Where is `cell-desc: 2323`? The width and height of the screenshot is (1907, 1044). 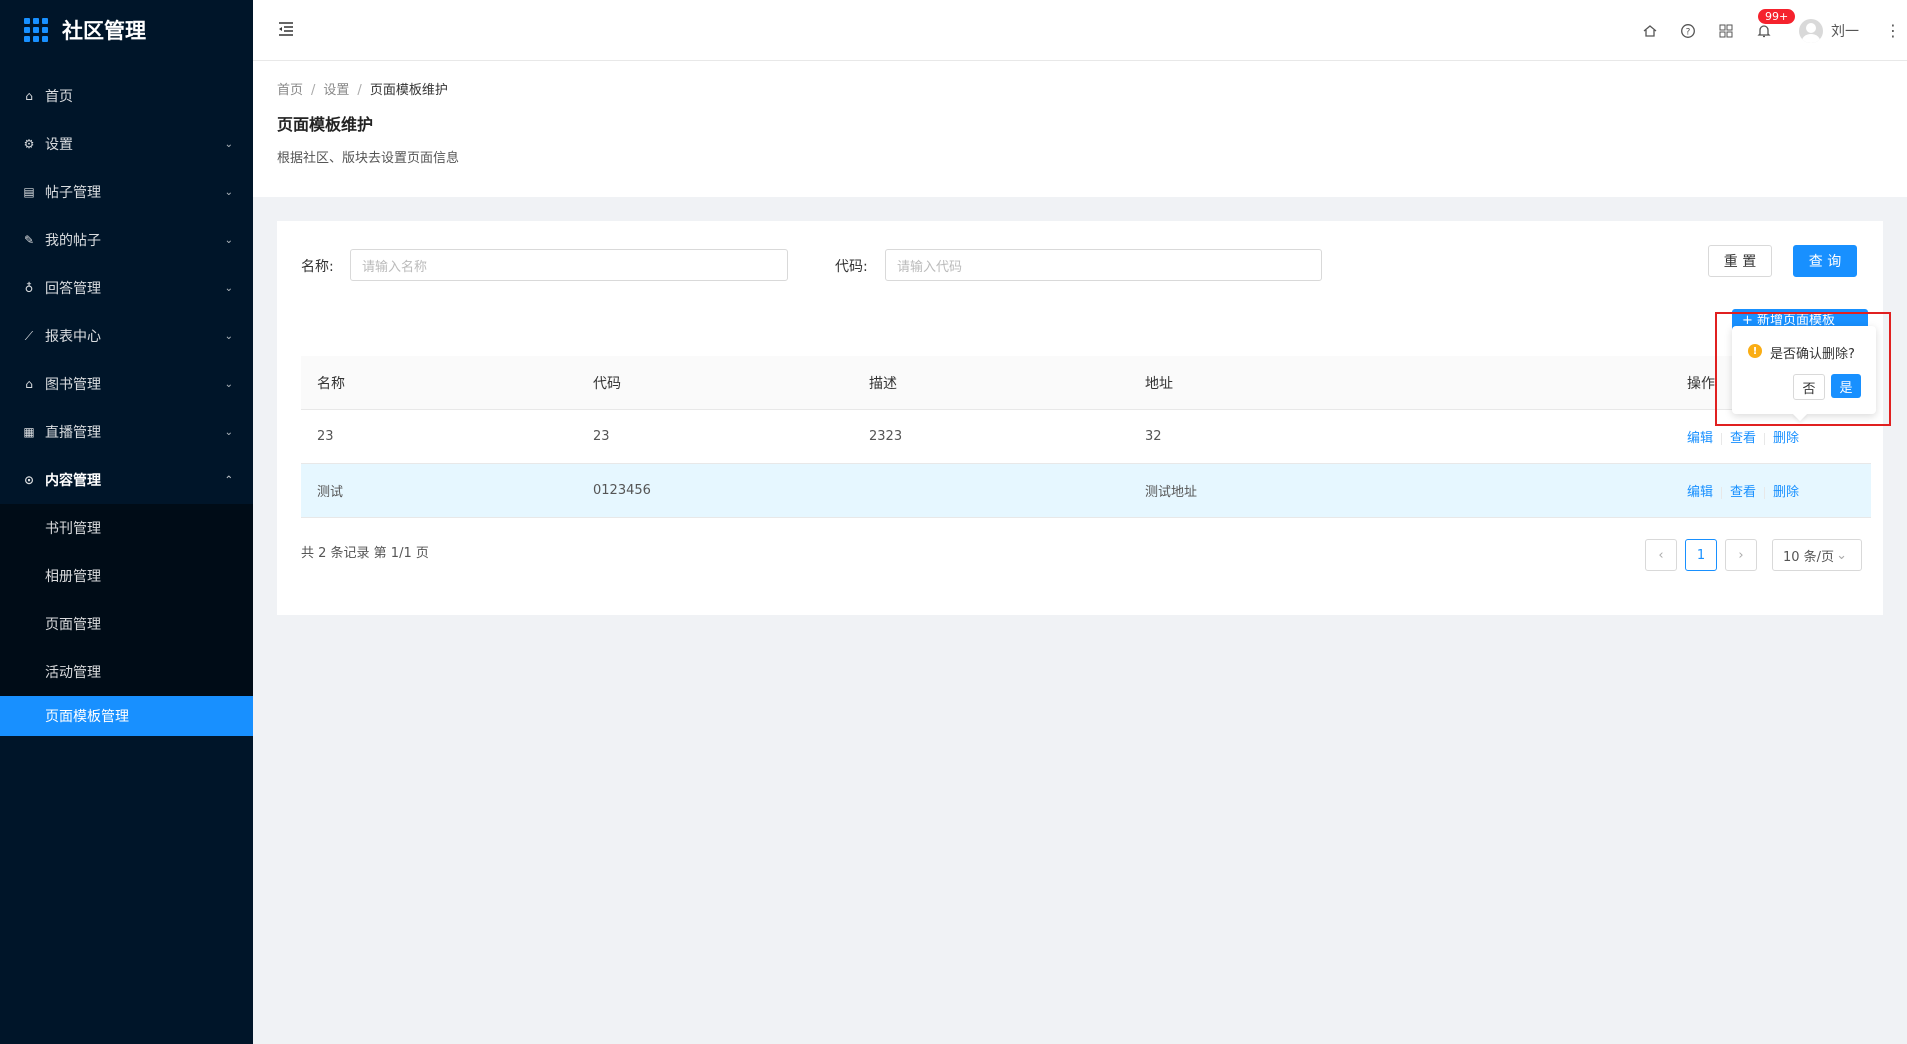 cell-desc: 2323 is located at coordinates (886, 436).